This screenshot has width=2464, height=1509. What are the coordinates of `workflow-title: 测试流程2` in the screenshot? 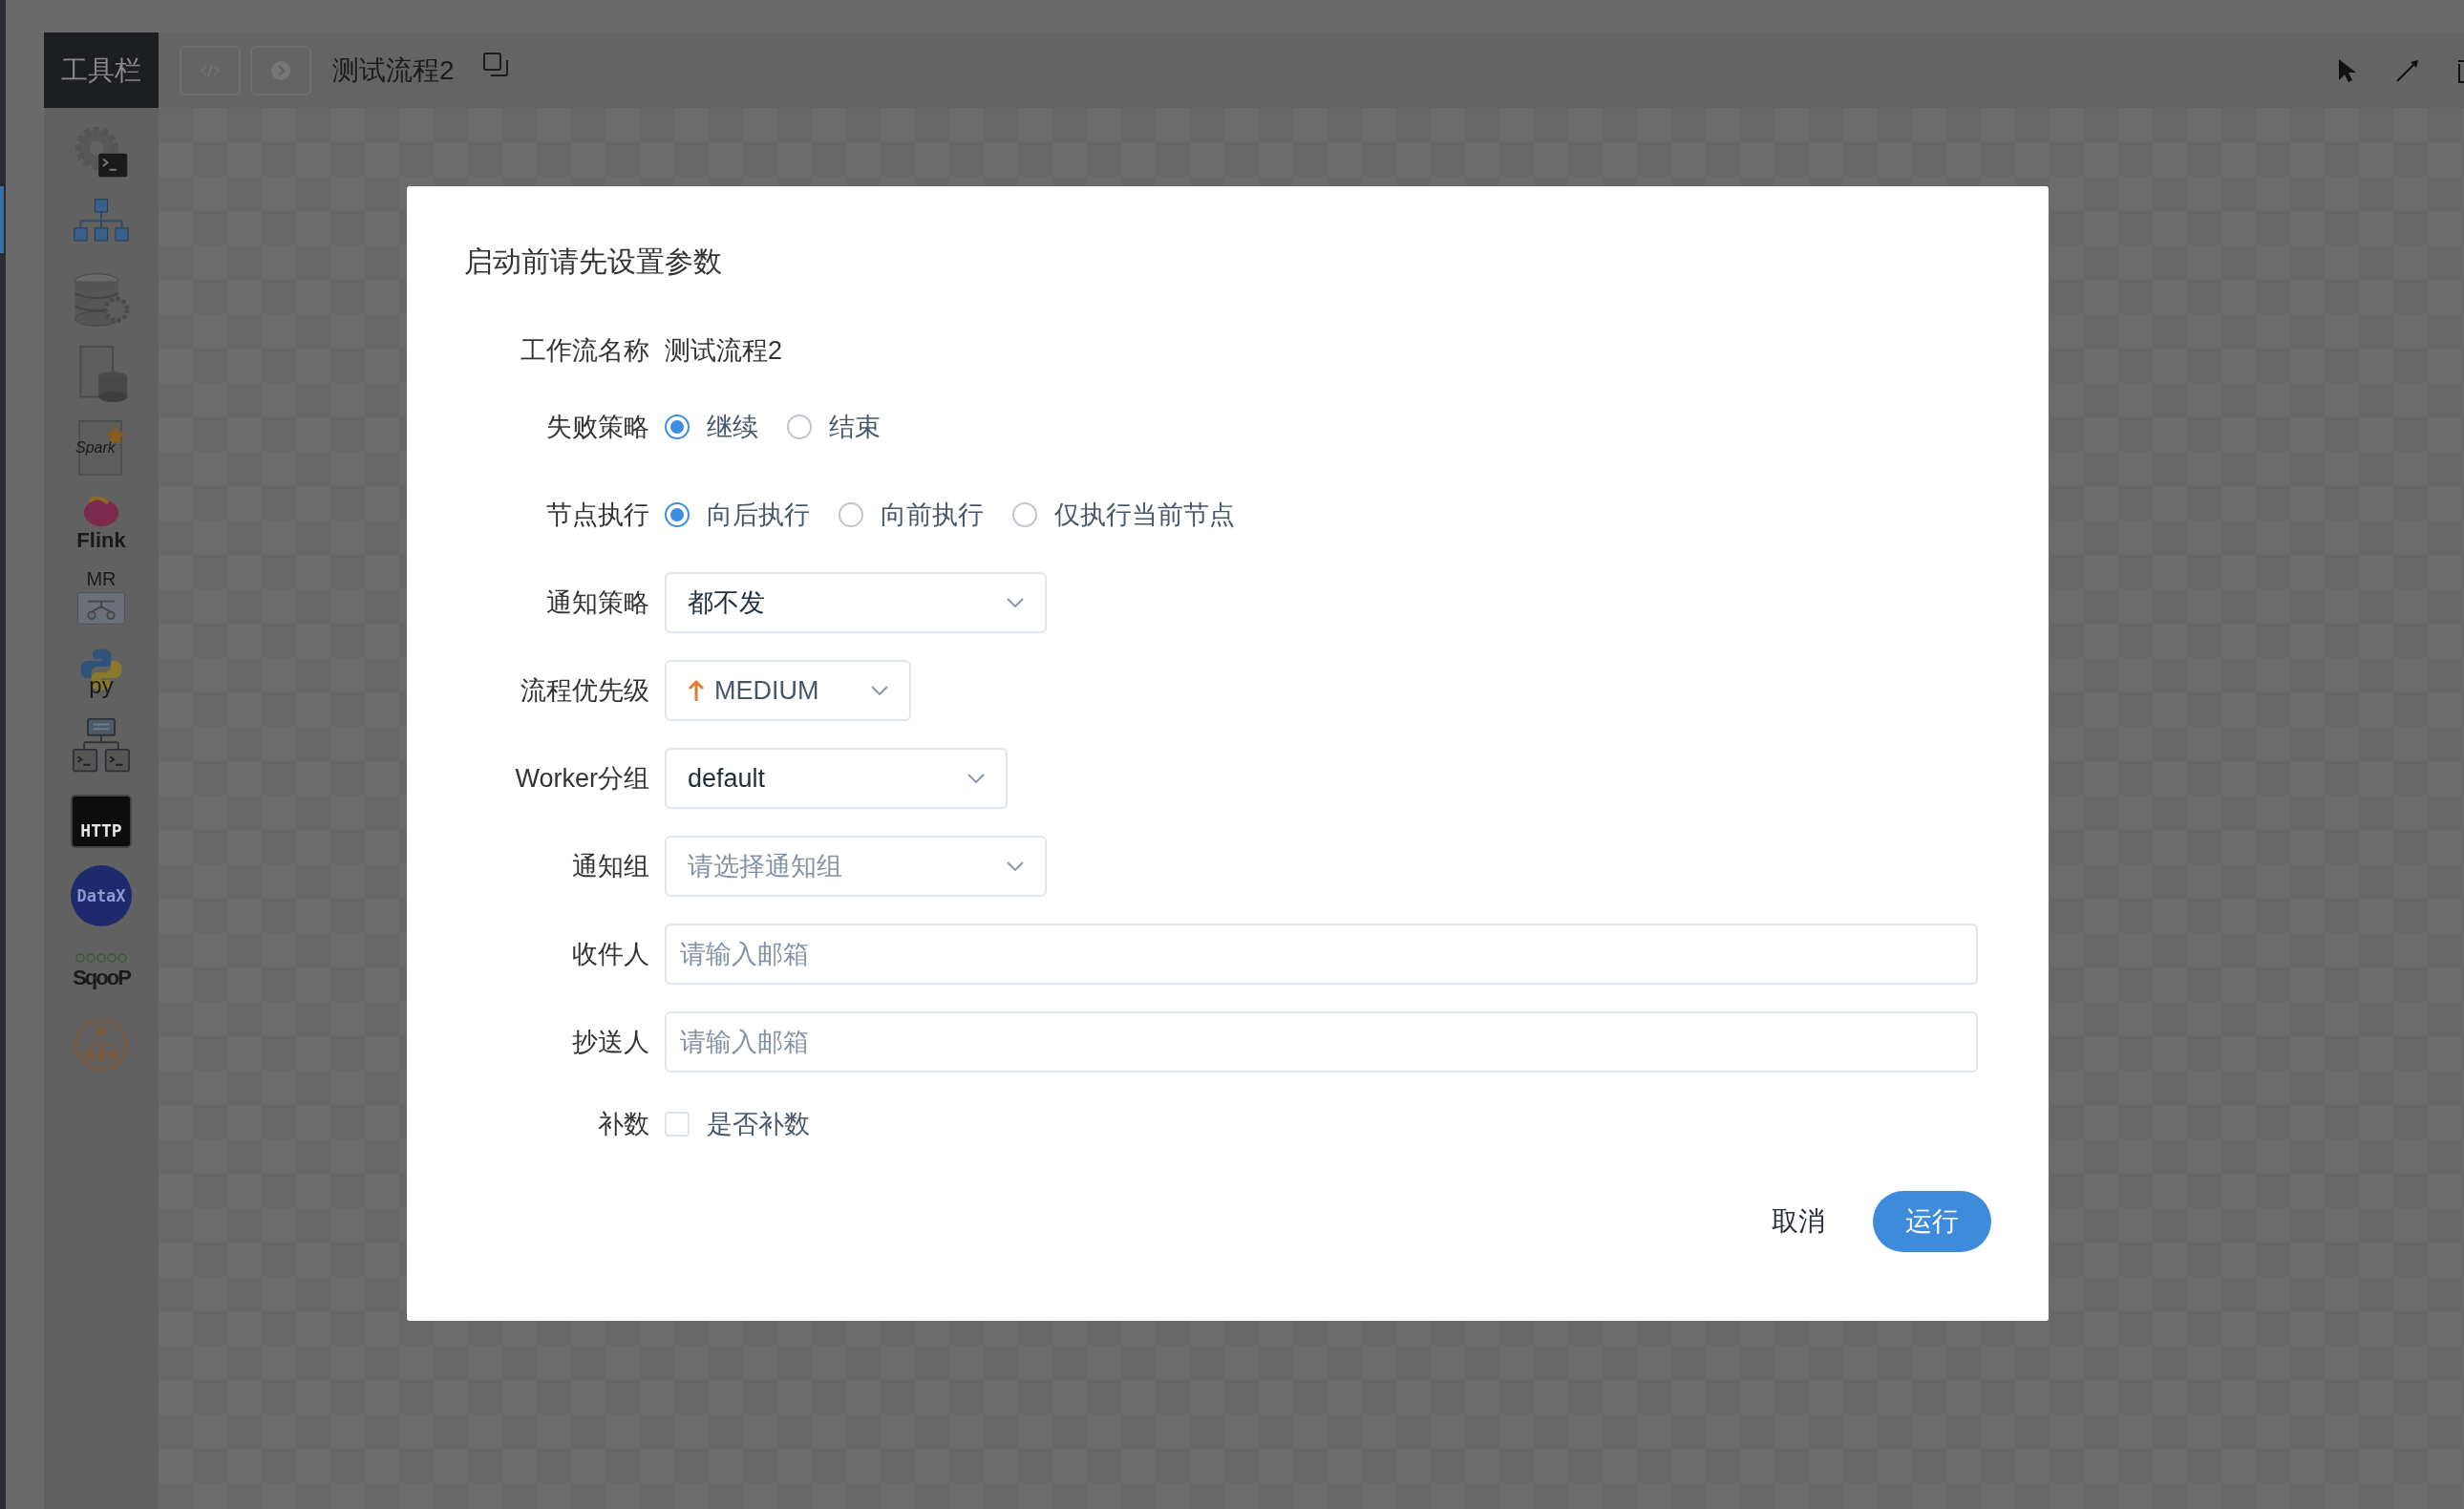 It's located at (393, 70).